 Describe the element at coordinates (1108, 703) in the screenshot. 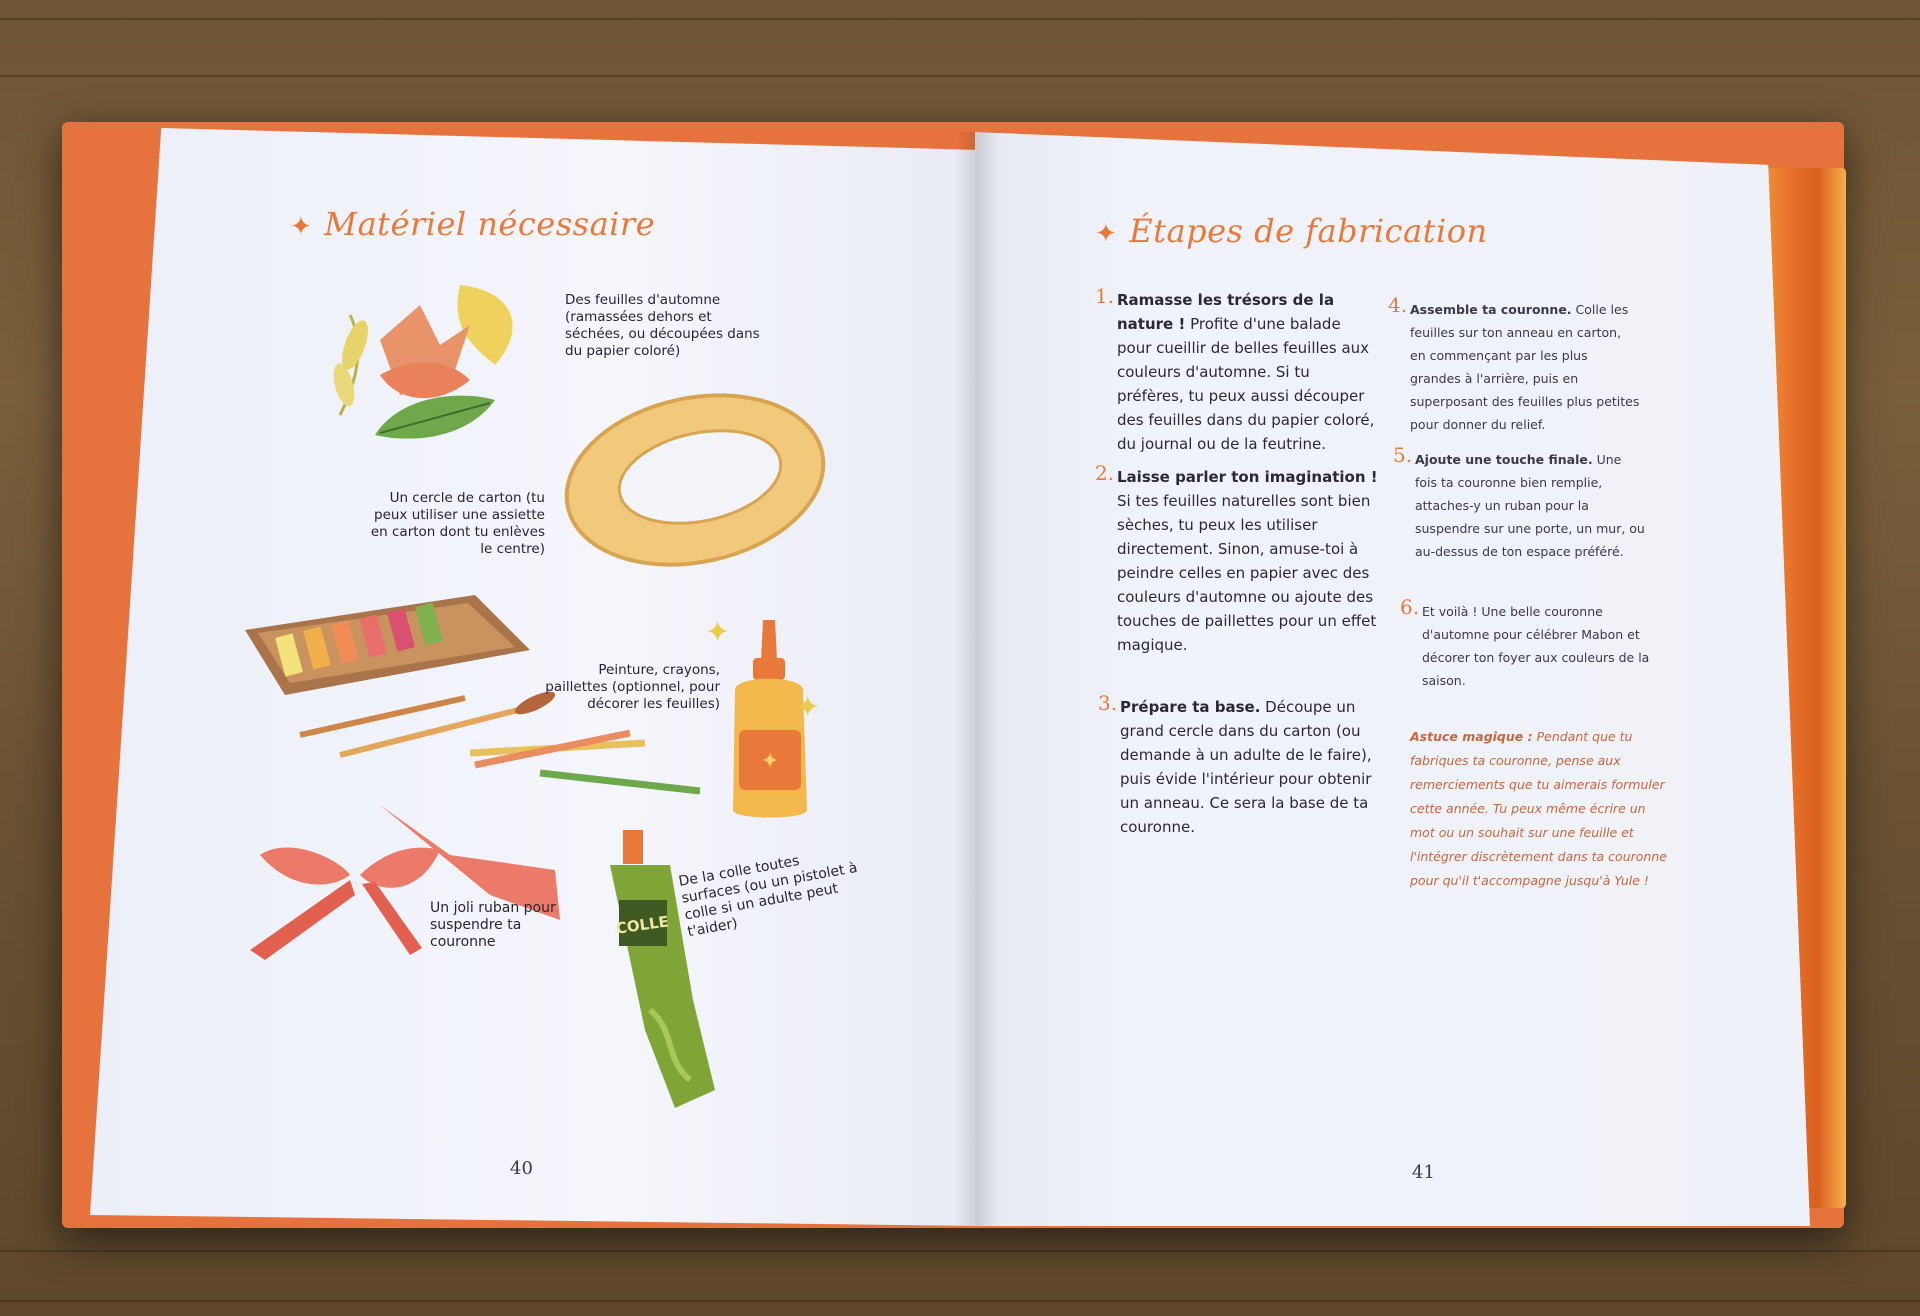

I see `step-number: 3.` at that location.